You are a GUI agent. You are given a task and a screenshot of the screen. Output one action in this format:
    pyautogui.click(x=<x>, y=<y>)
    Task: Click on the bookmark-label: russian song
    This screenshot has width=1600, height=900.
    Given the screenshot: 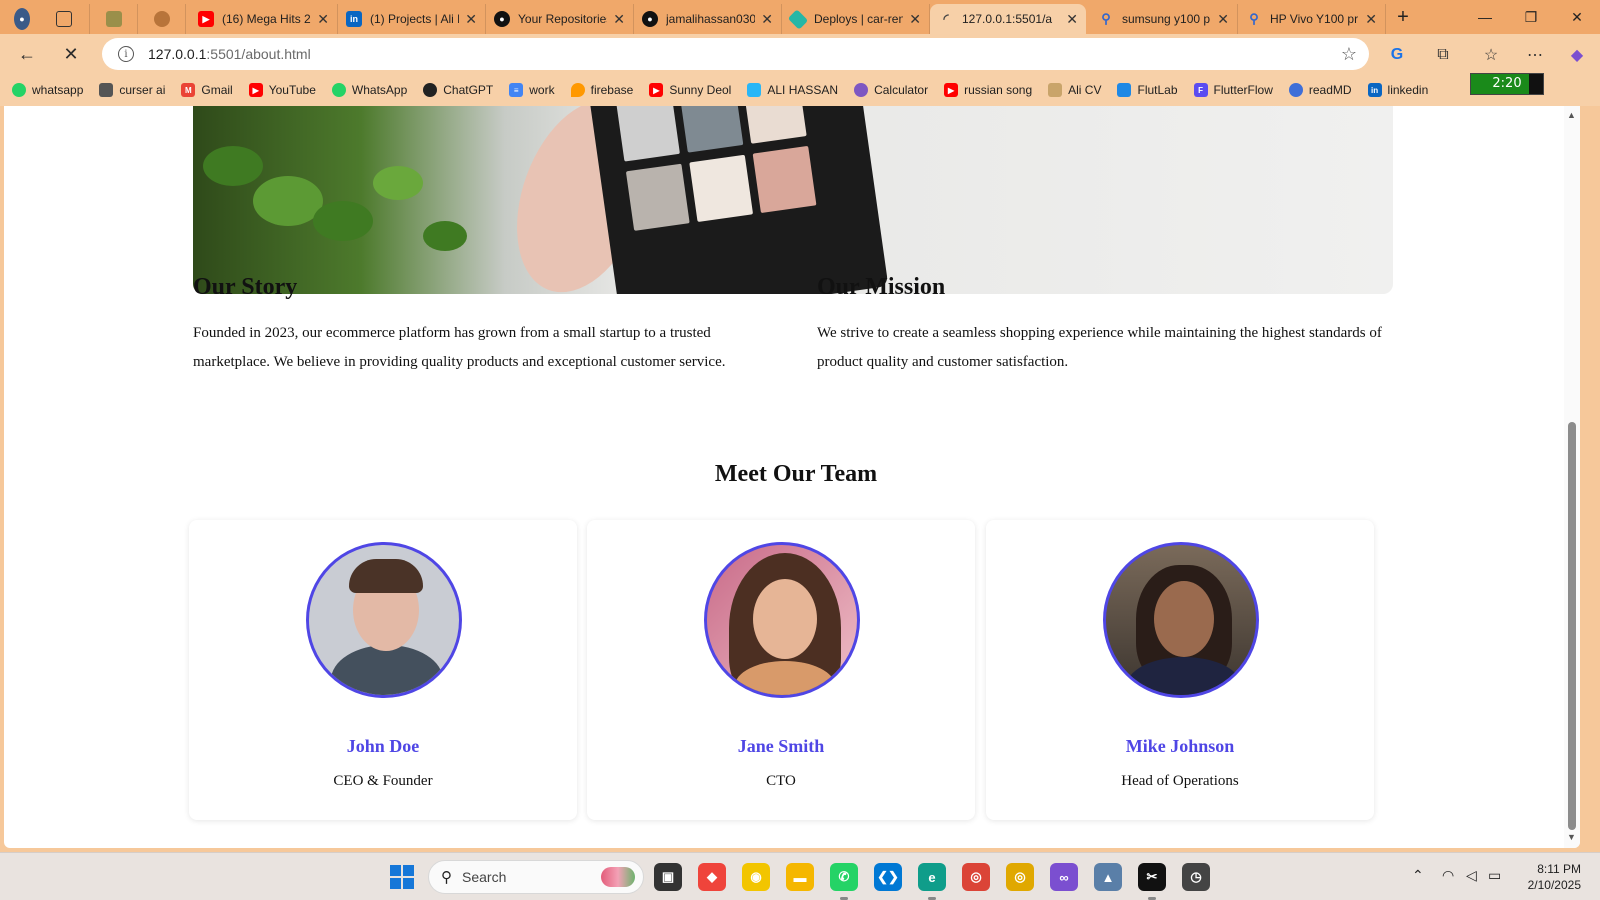 What is the action you would take?
    pyautogui.click(x=998, y=90)
    